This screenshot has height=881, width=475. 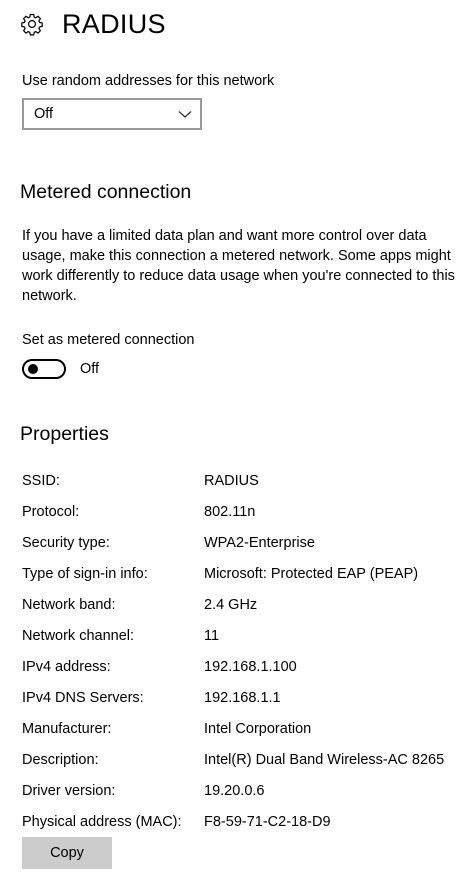 What do you see at coordinates (51, 511) in the screenshot?
I see `property-key: Protocol:` at bounding box center [51, 511].